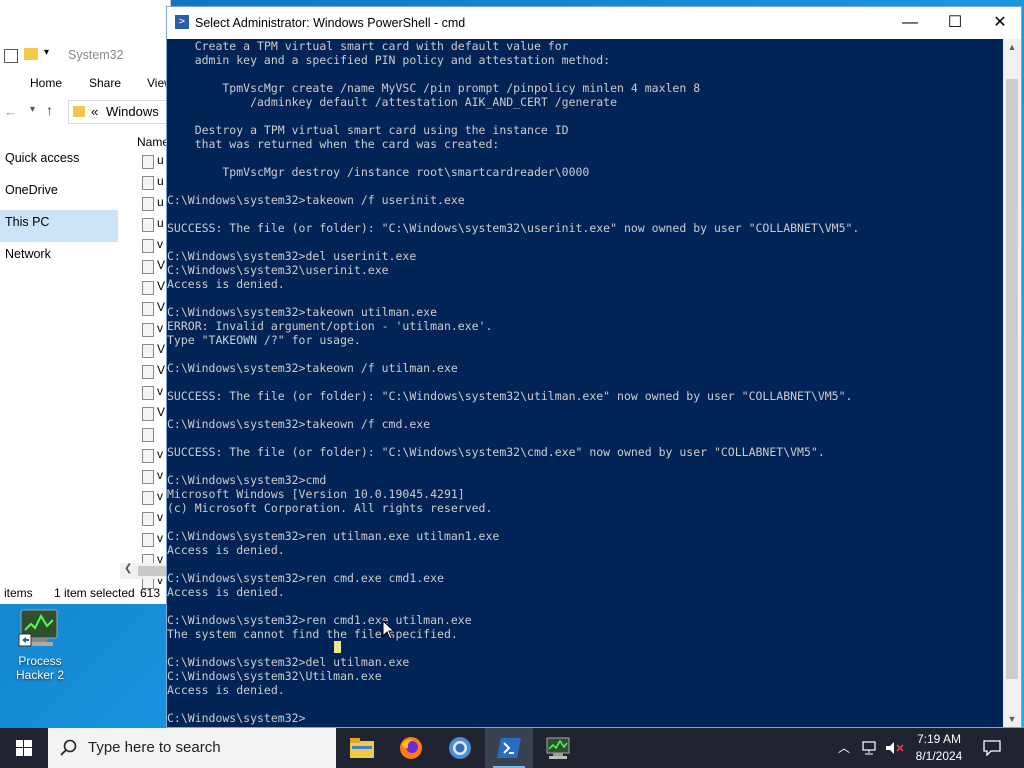 Image resolution: width=1024 pixels, height=768 pixels. What do you see at coordinates (895, 748) in the screenshot?
I see `volume-muted-icon` at bounding box center [895, 748].